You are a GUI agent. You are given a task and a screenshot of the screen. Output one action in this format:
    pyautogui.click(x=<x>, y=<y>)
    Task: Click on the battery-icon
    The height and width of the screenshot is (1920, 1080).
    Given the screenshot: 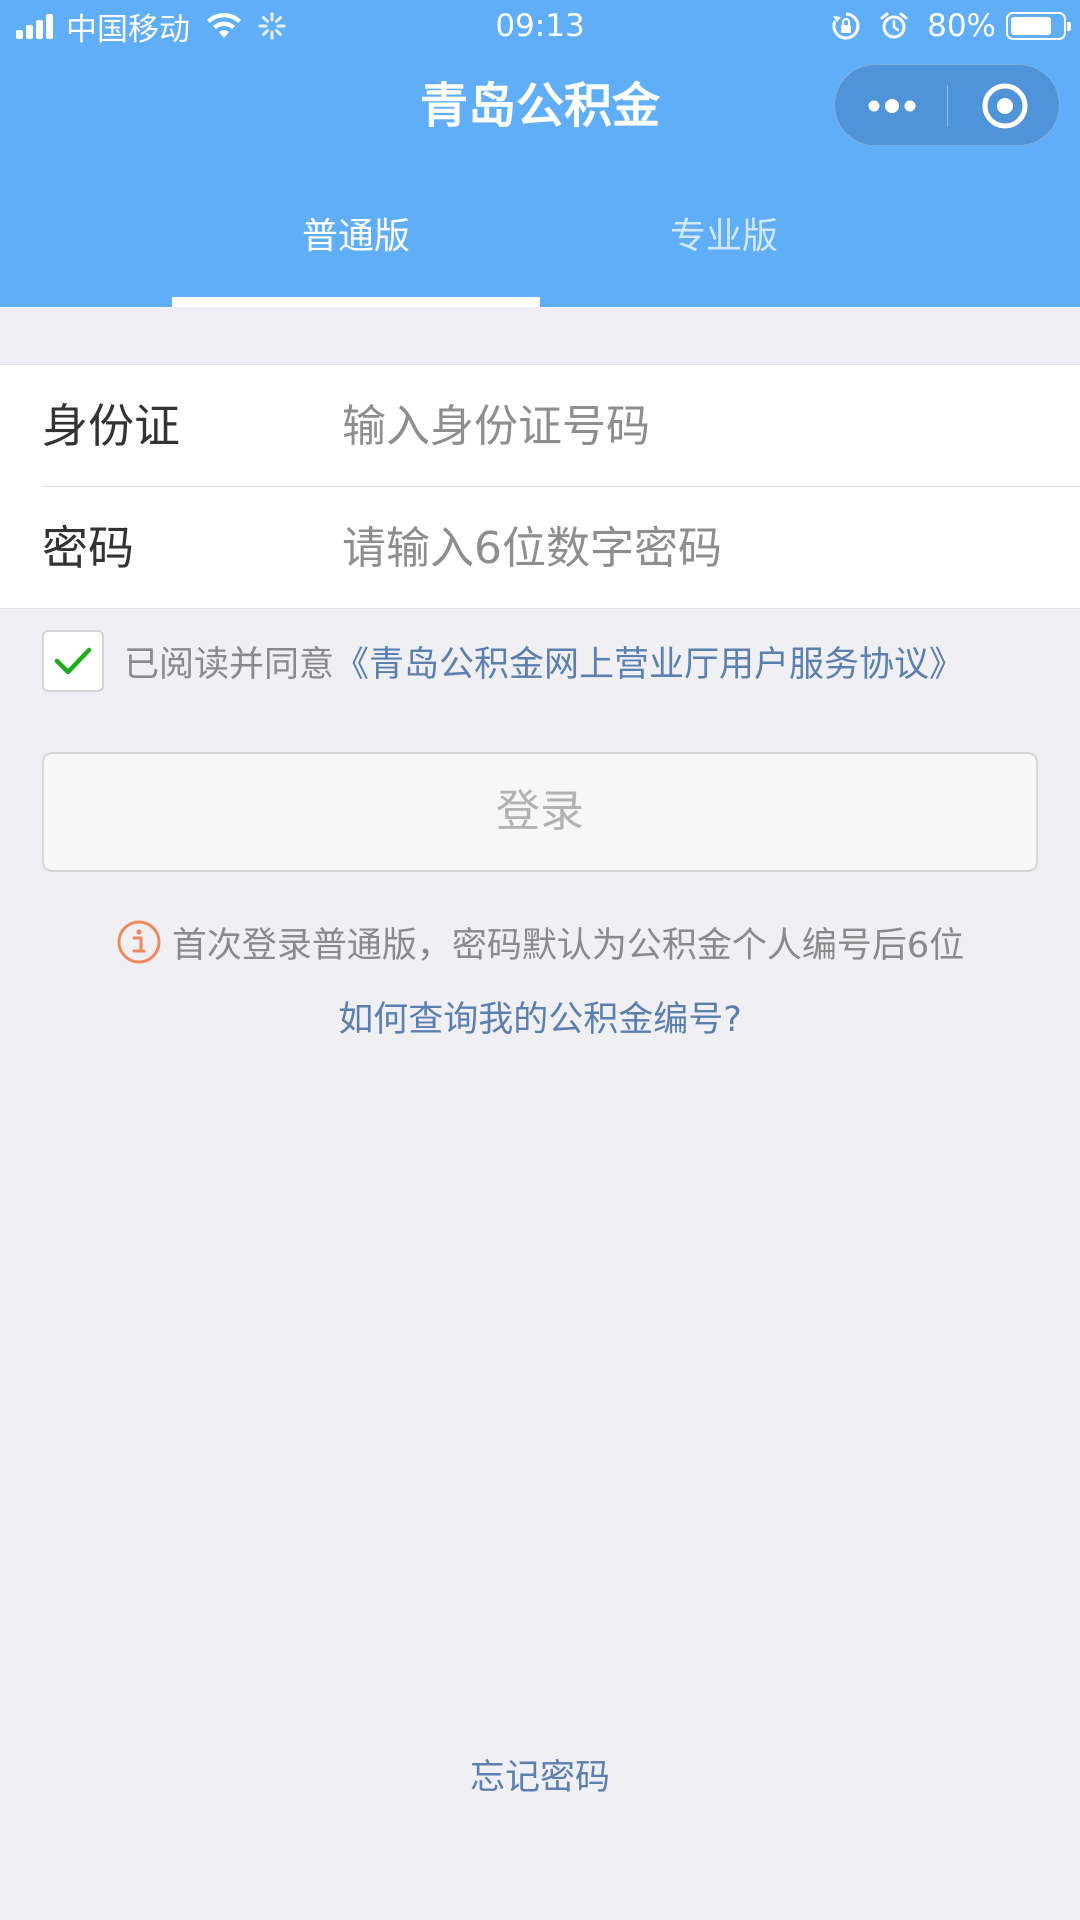 What is the action you would take?
    pyautogui.click(x=1038, y=26)
    